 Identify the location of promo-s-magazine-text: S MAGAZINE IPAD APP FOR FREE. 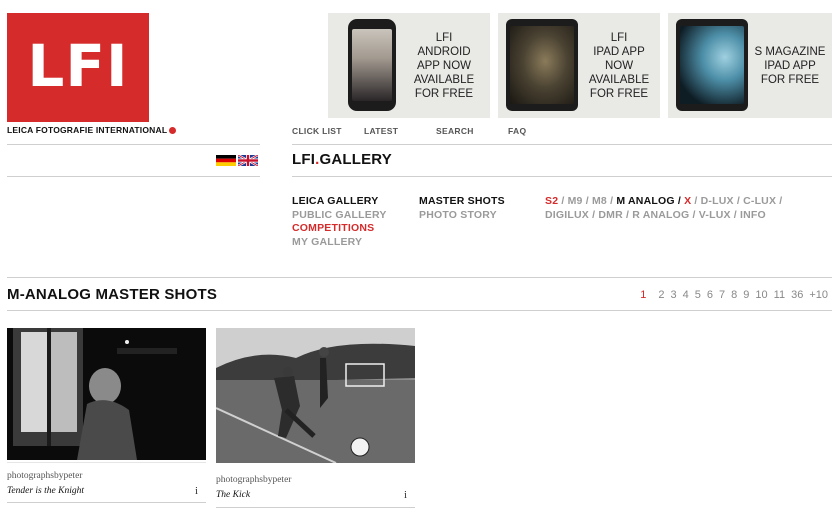
(790, 66).